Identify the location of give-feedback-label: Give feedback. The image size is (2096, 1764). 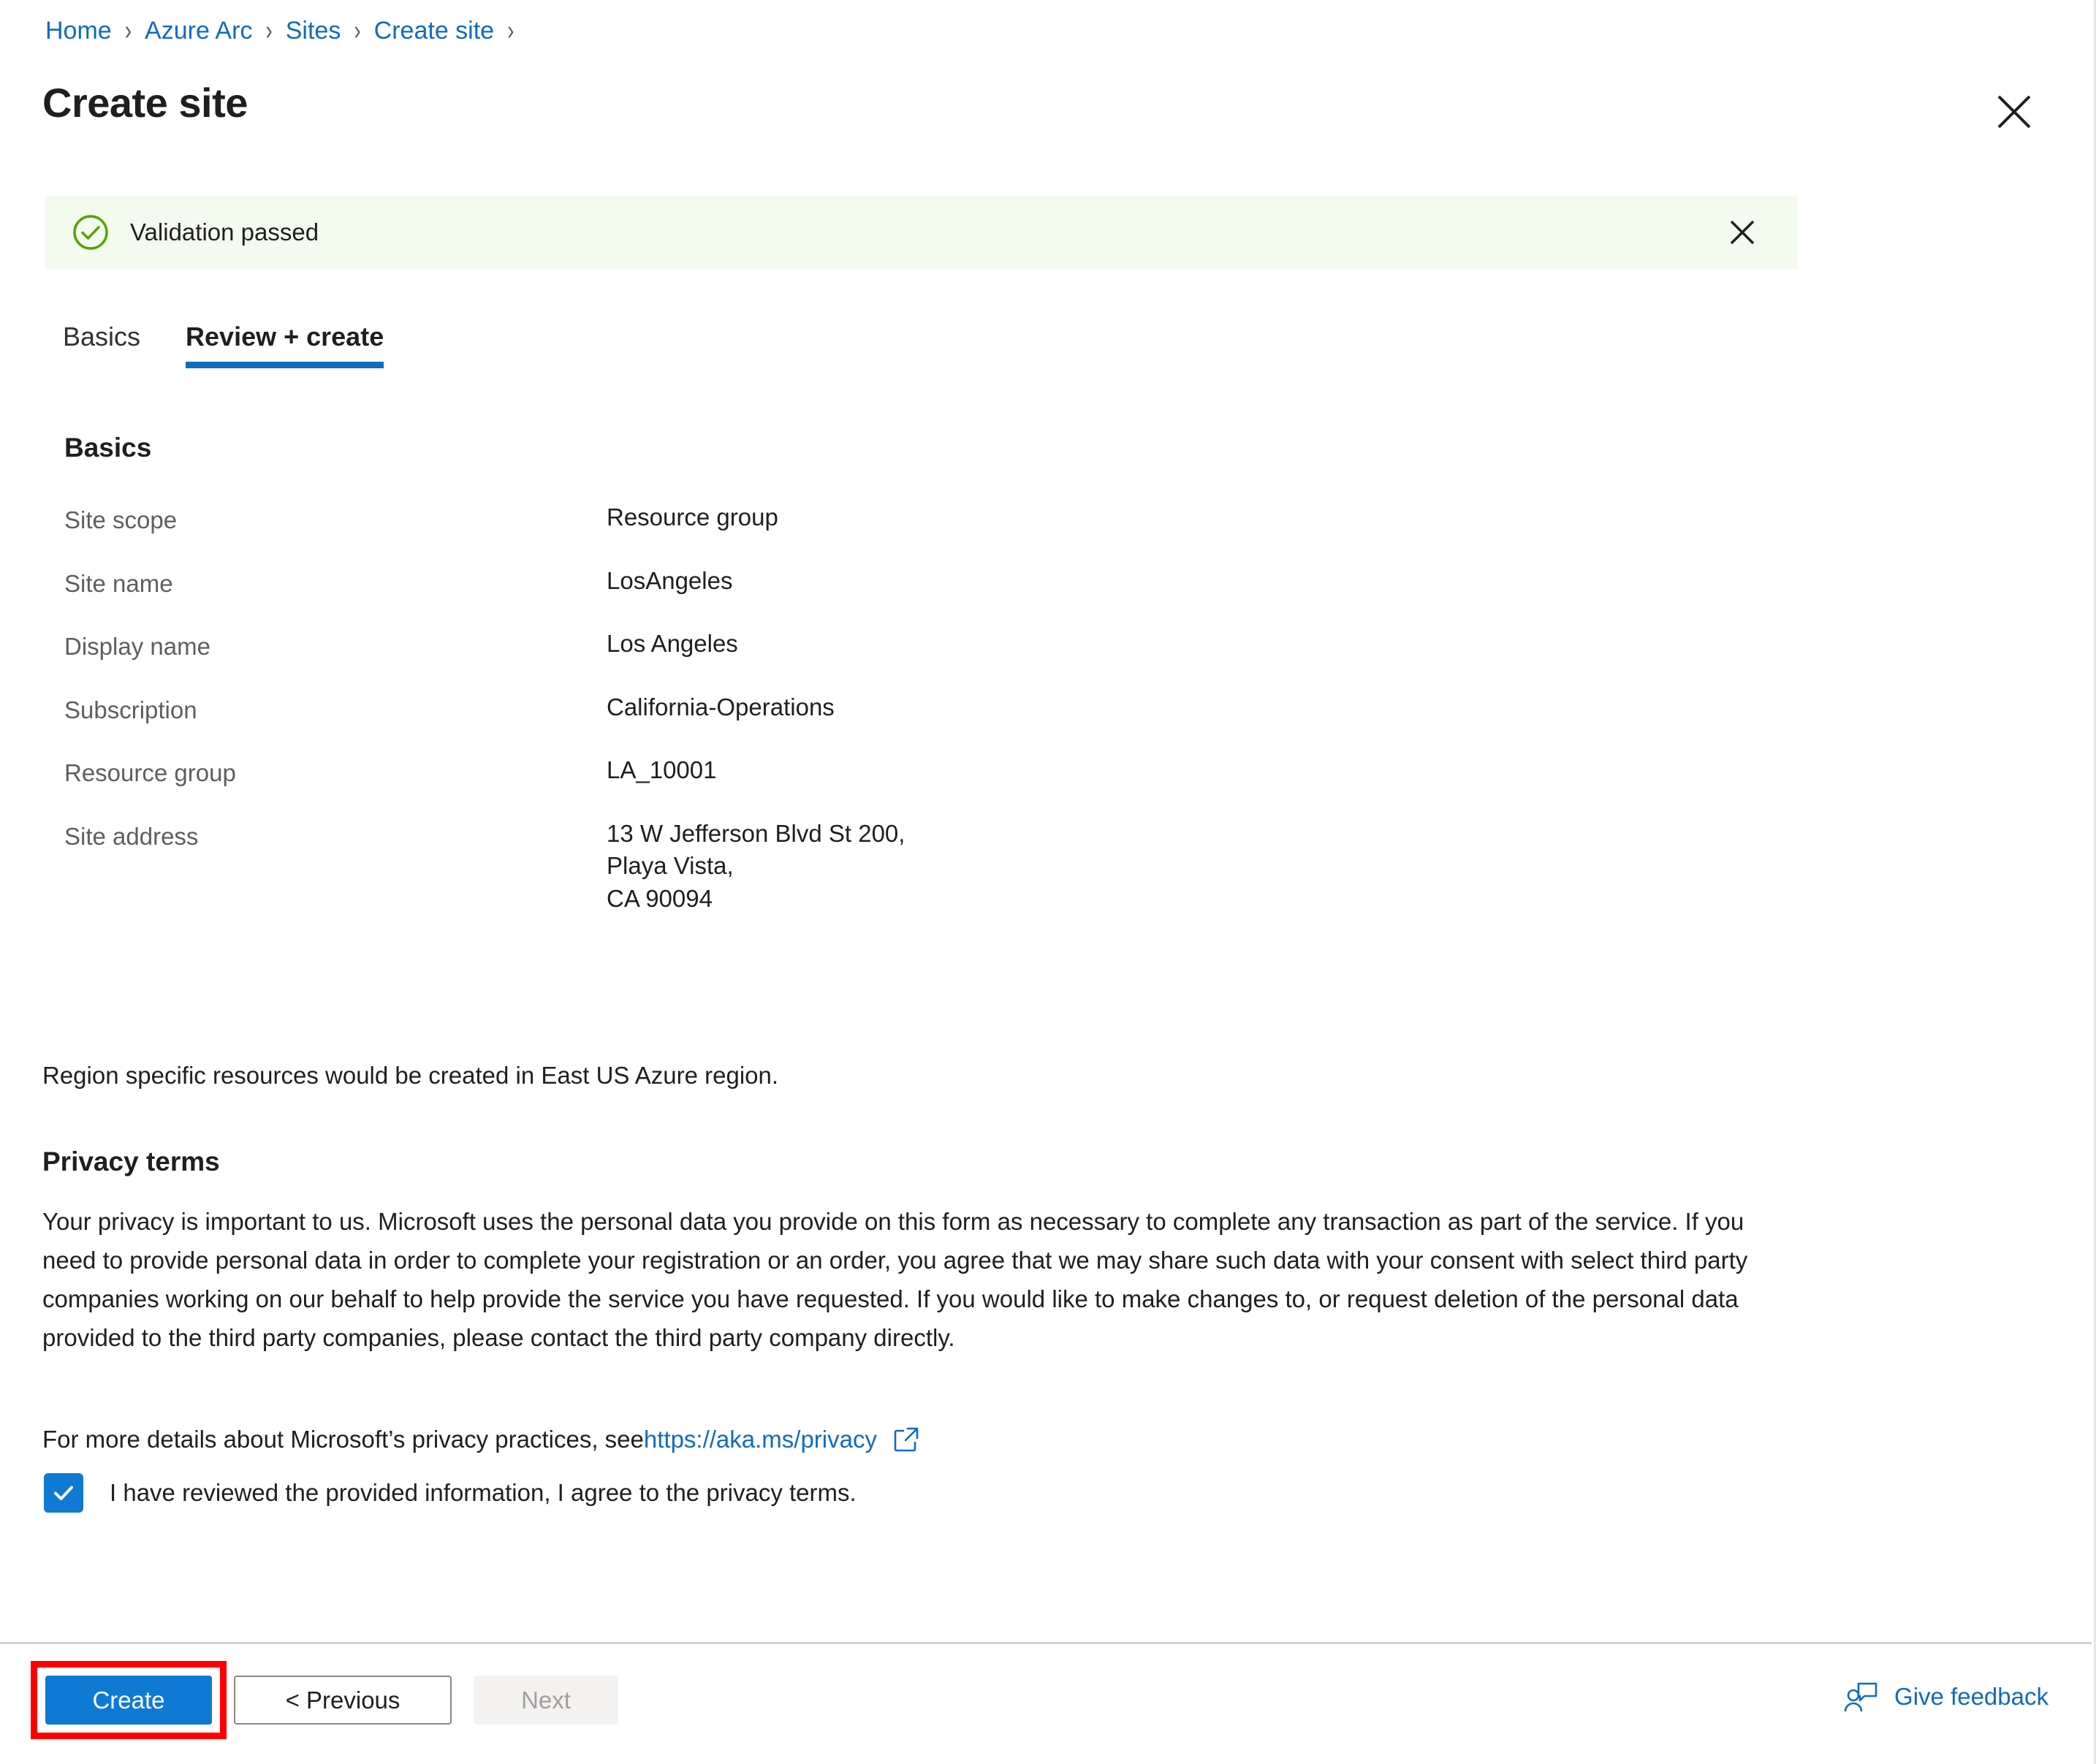
(1971, 1696).